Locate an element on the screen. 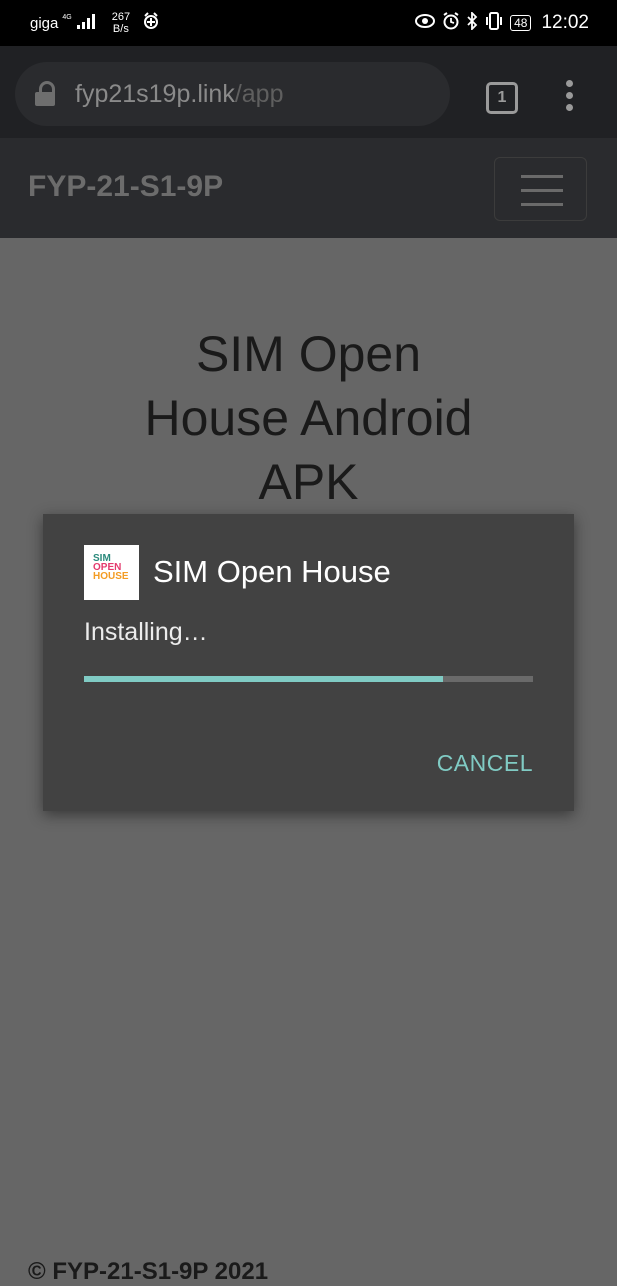  more-options-icon is located at coordinates (569, 97).